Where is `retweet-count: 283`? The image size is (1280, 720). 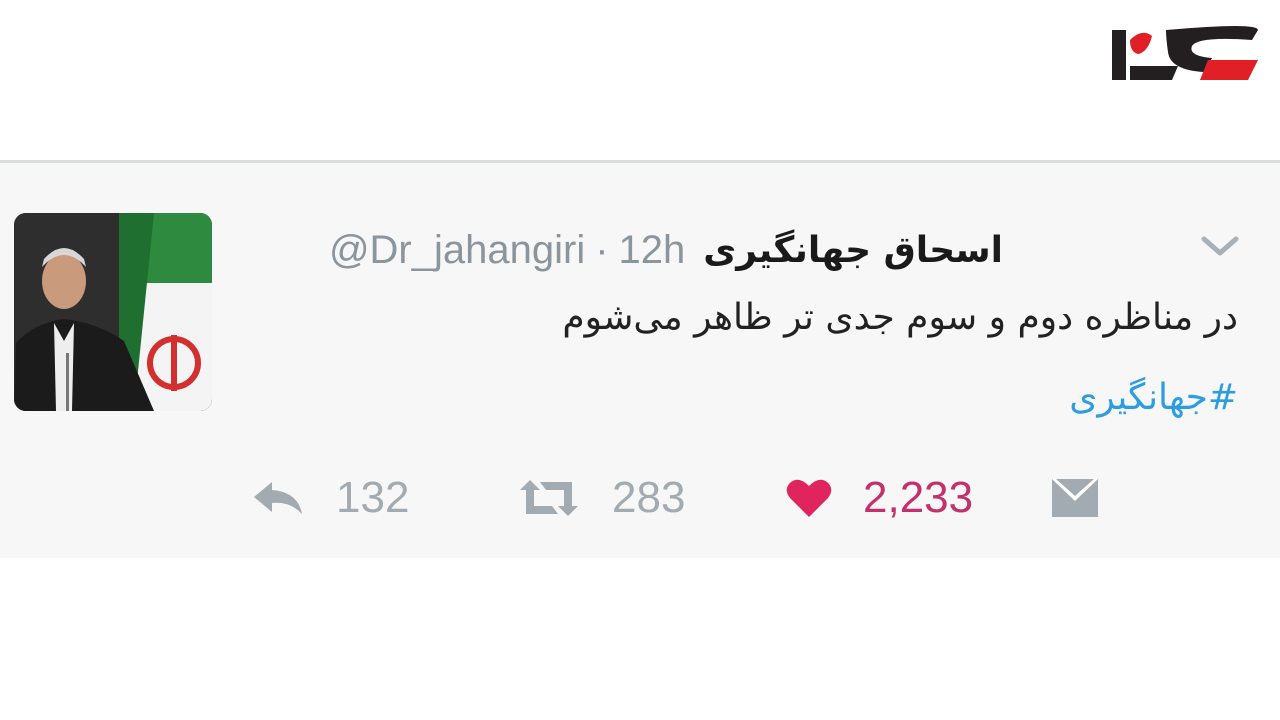 retweet-count: 283 is located at coordinates (649, 497).